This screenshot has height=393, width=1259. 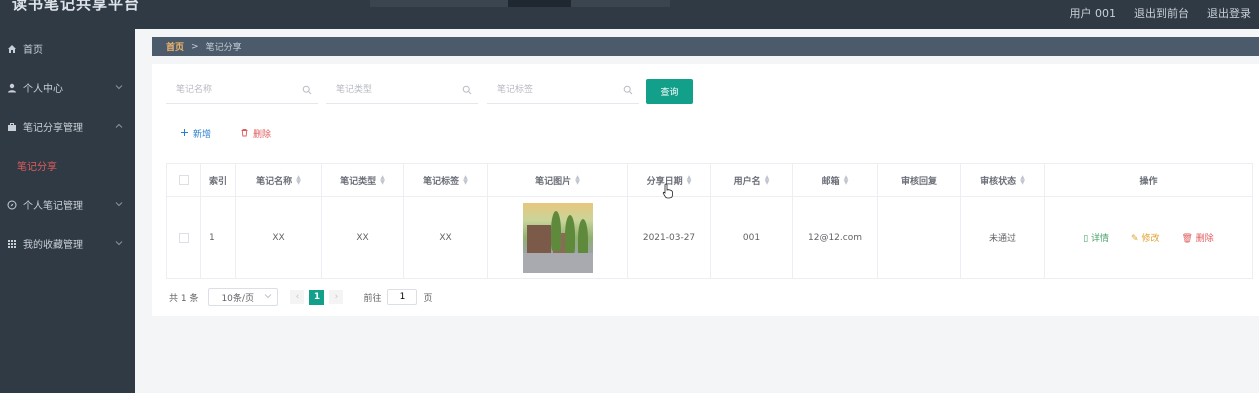 I want to click on cell-name: XX, so click(x=279, y=237).